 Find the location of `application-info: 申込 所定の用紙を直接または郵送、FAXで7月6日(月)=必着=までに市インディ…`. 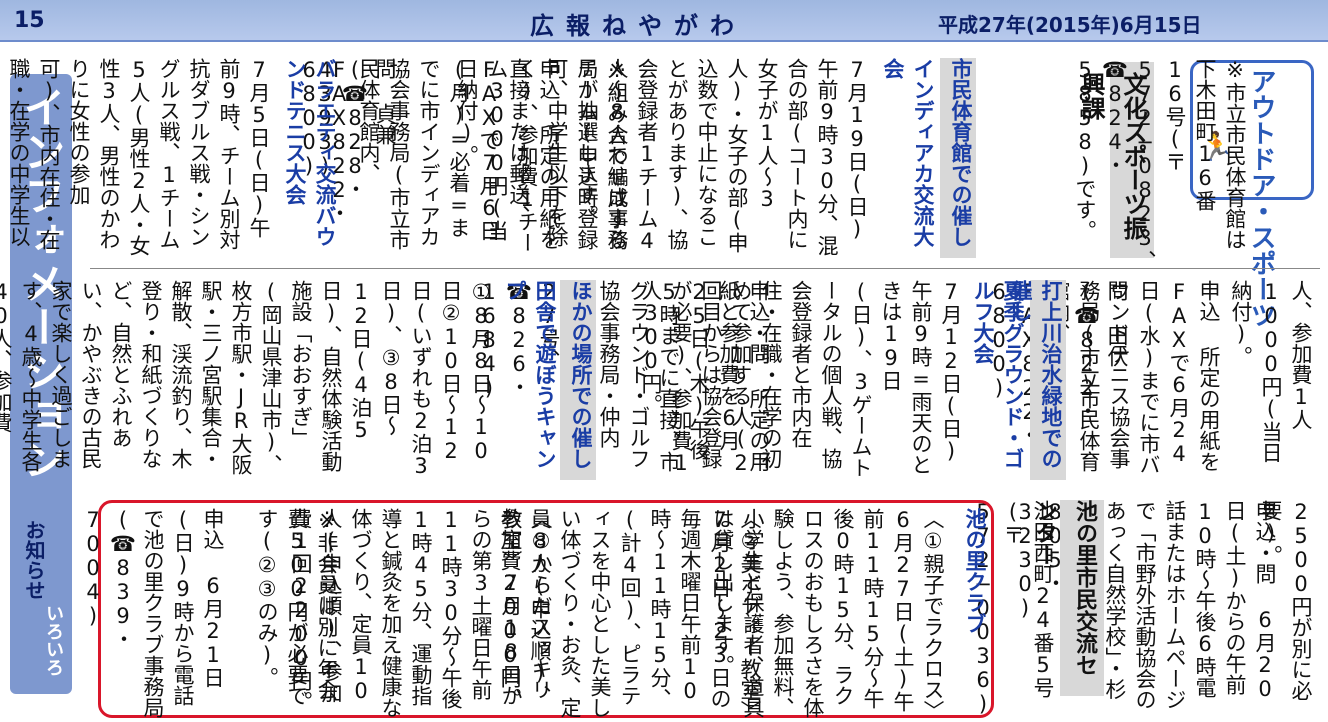

application-info: 申込 所定の用紙を直接または郵送、FAXで7月6日(月)=必着=までに市インディ… is located at coordinates (429, 154).